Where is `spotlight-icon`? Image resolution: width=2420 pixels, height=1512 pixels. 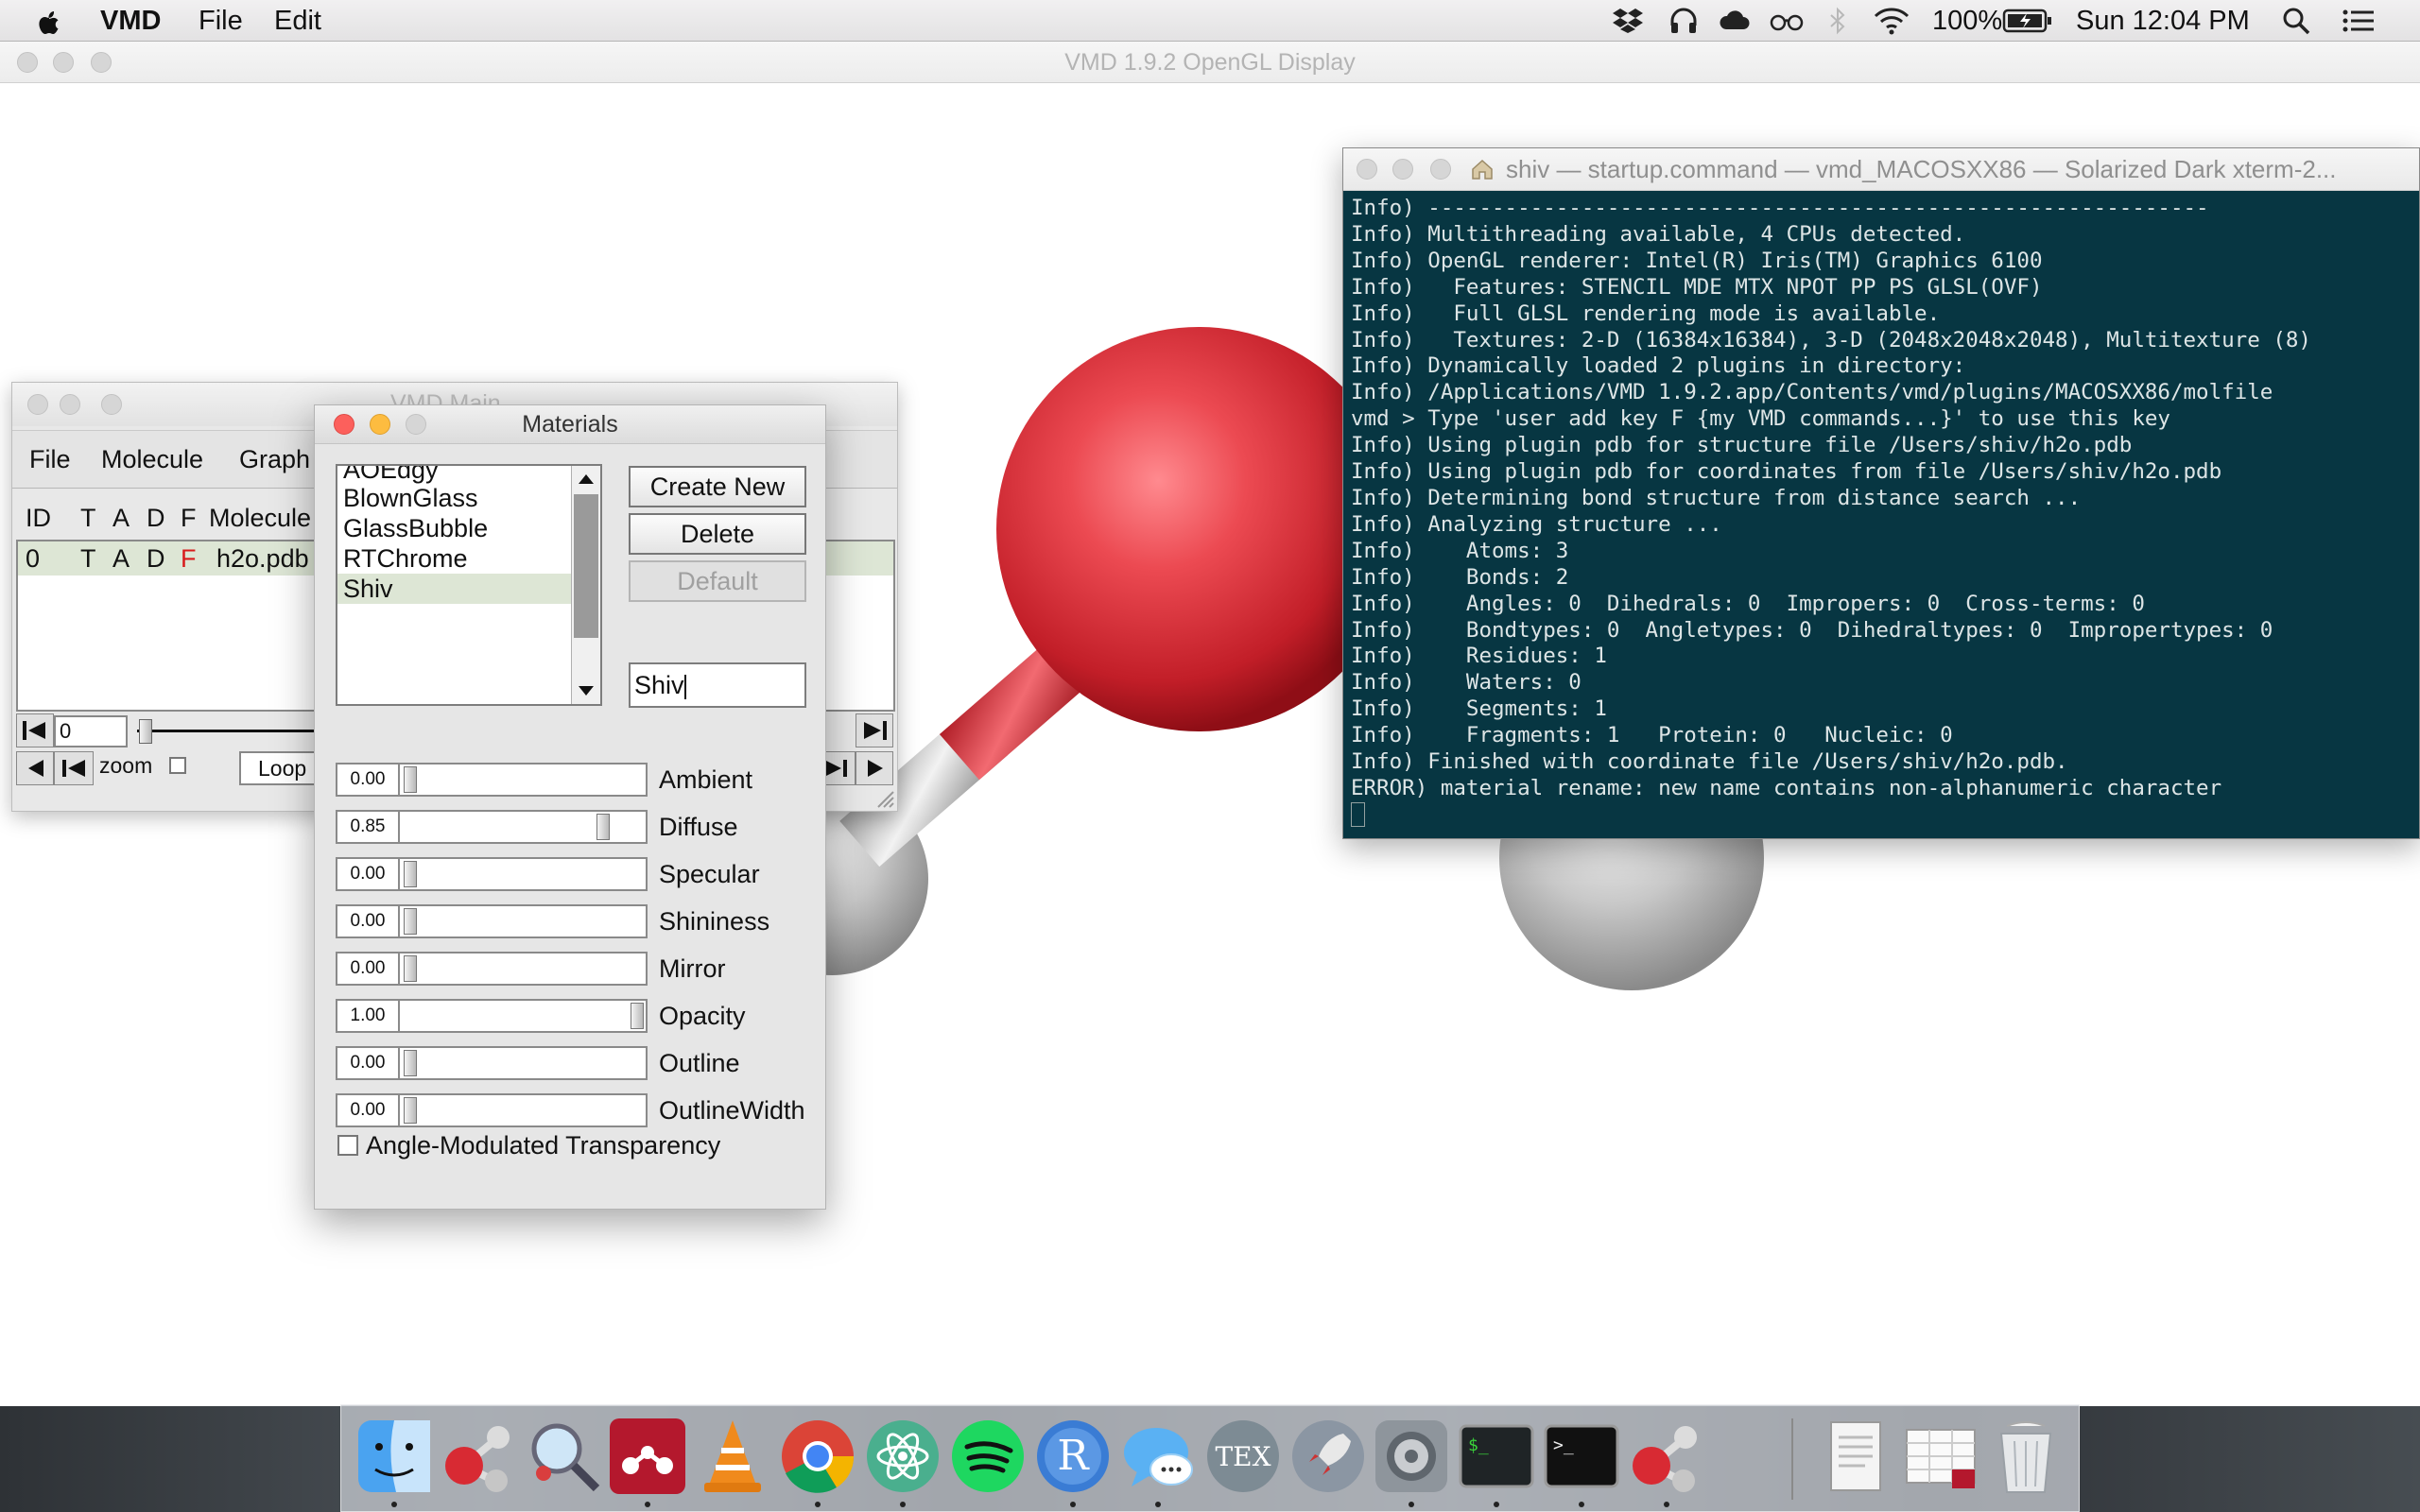
spotlight-icon is located at coordinates (2296, 21).